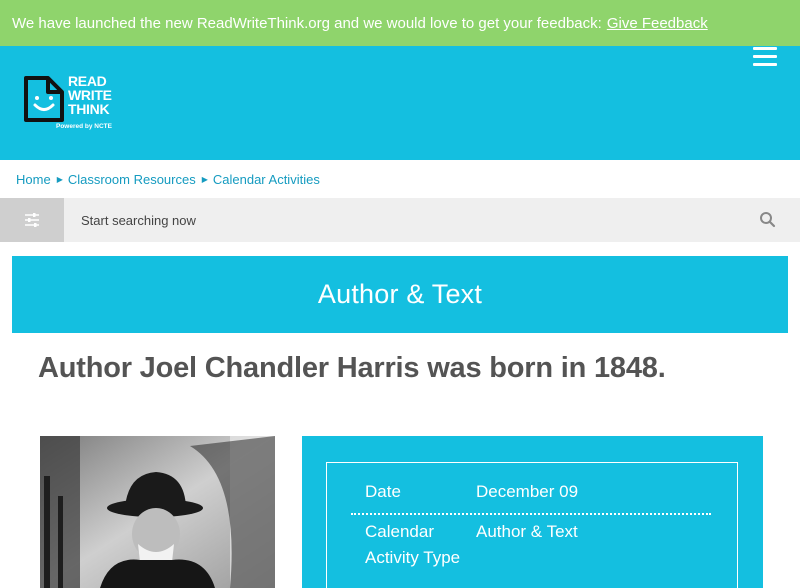 The height and width of the screenshot is (588, 800). I want to click on section-title: Author & Text, so click(400, 294).